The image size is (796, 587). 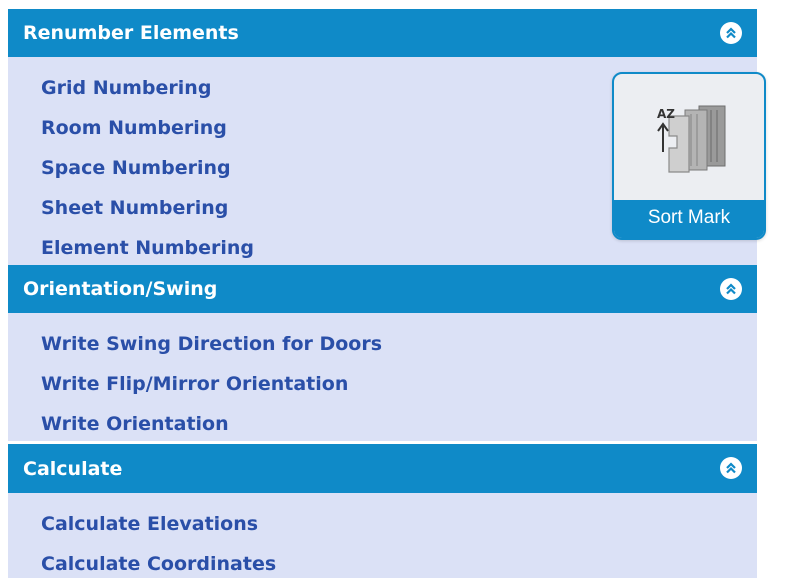 I want to click on section-title: Orientation/Swing, so click(x=120, y=289).